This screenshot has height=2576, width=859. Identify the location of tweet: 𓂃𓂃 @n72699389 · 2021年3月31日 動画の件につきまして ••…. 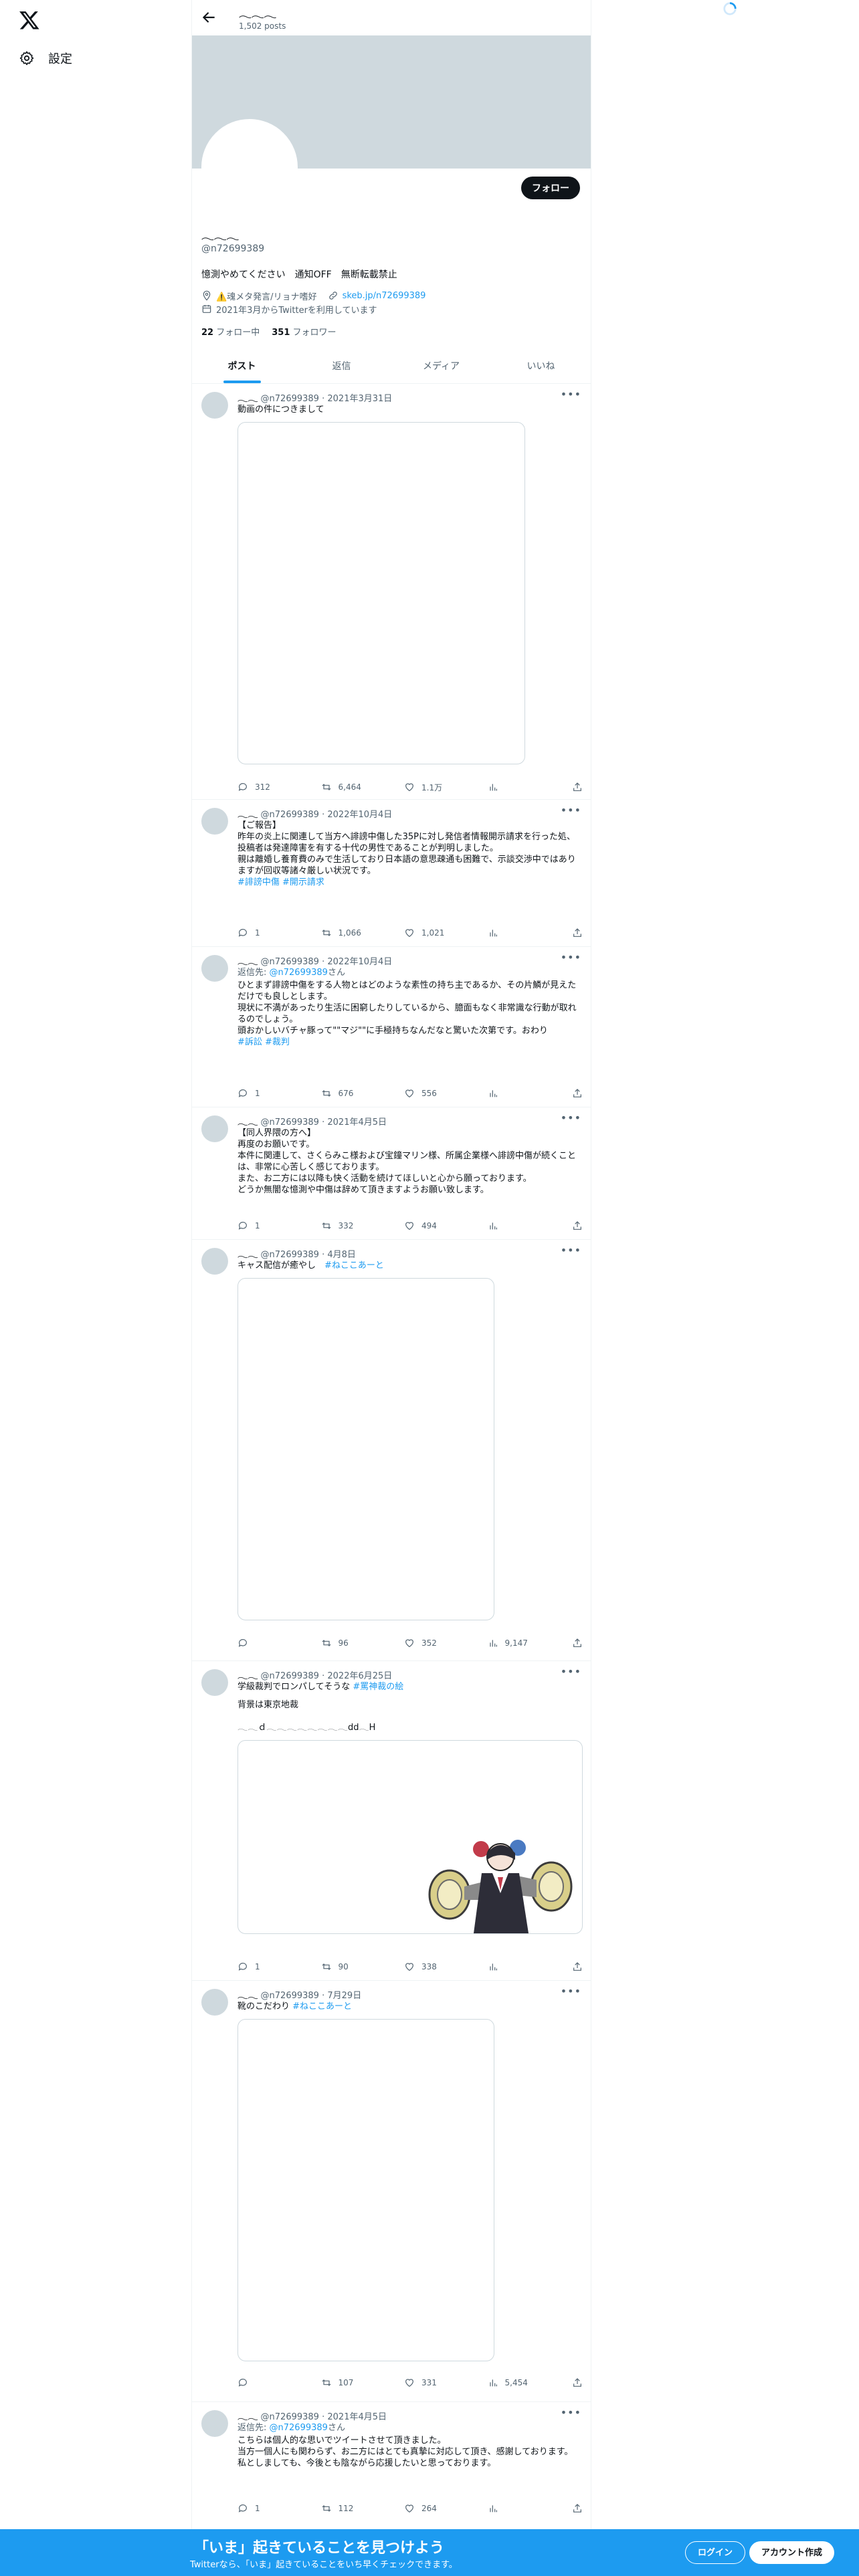
(391, 592).